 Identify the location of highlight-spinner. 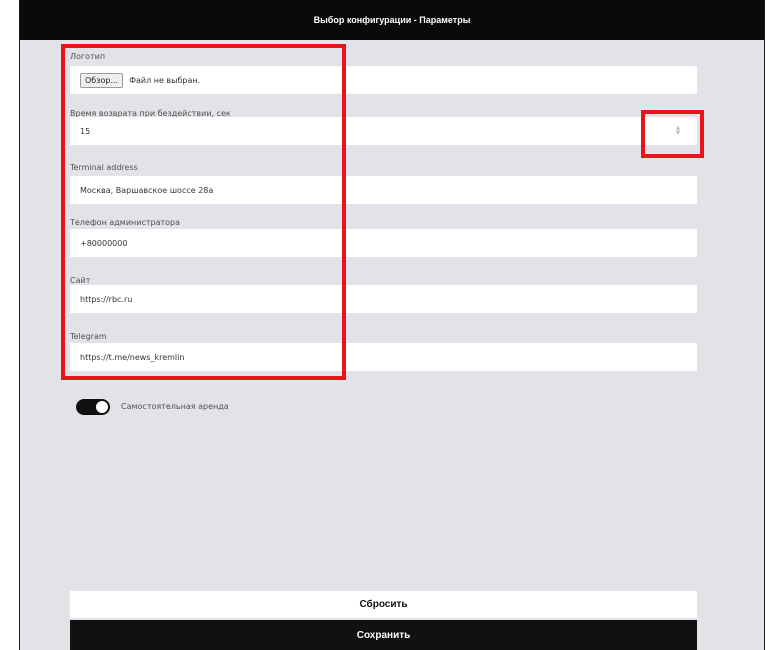
(672, 134).